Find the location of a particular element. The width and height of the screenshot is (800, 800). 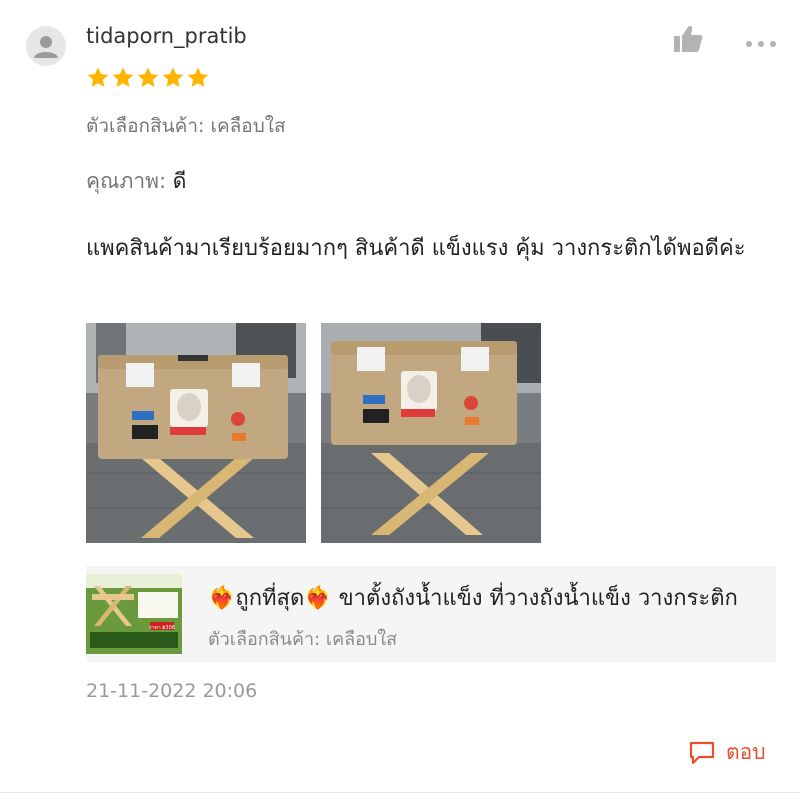

product-thumbnail: ราคา ฿308 is located at coordinates (134, 614).